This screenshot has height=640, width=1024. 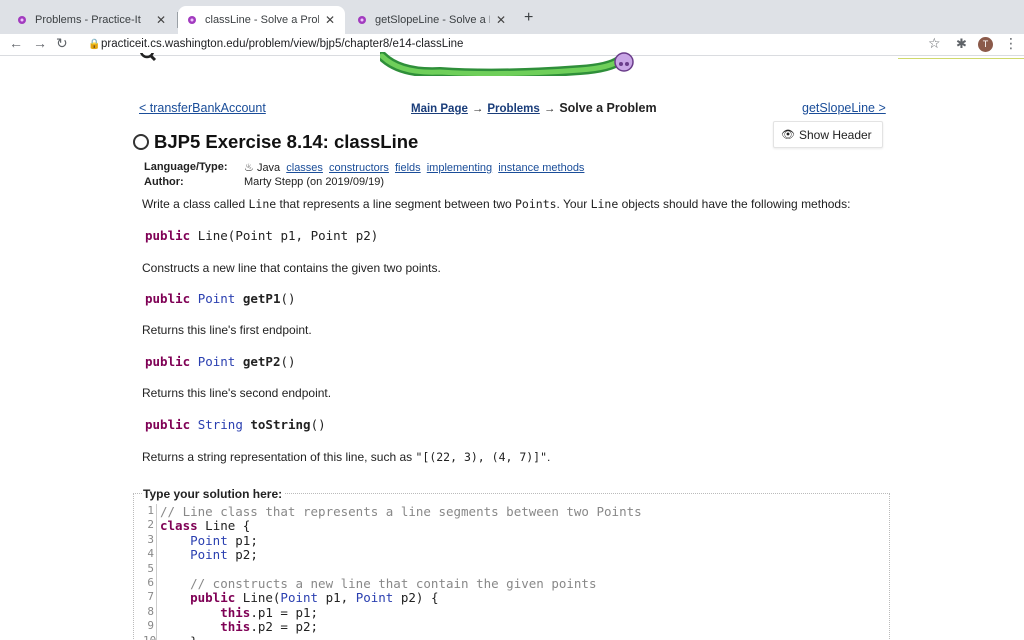 I want to click on forward-icon: →, so click(x=40, y=43).